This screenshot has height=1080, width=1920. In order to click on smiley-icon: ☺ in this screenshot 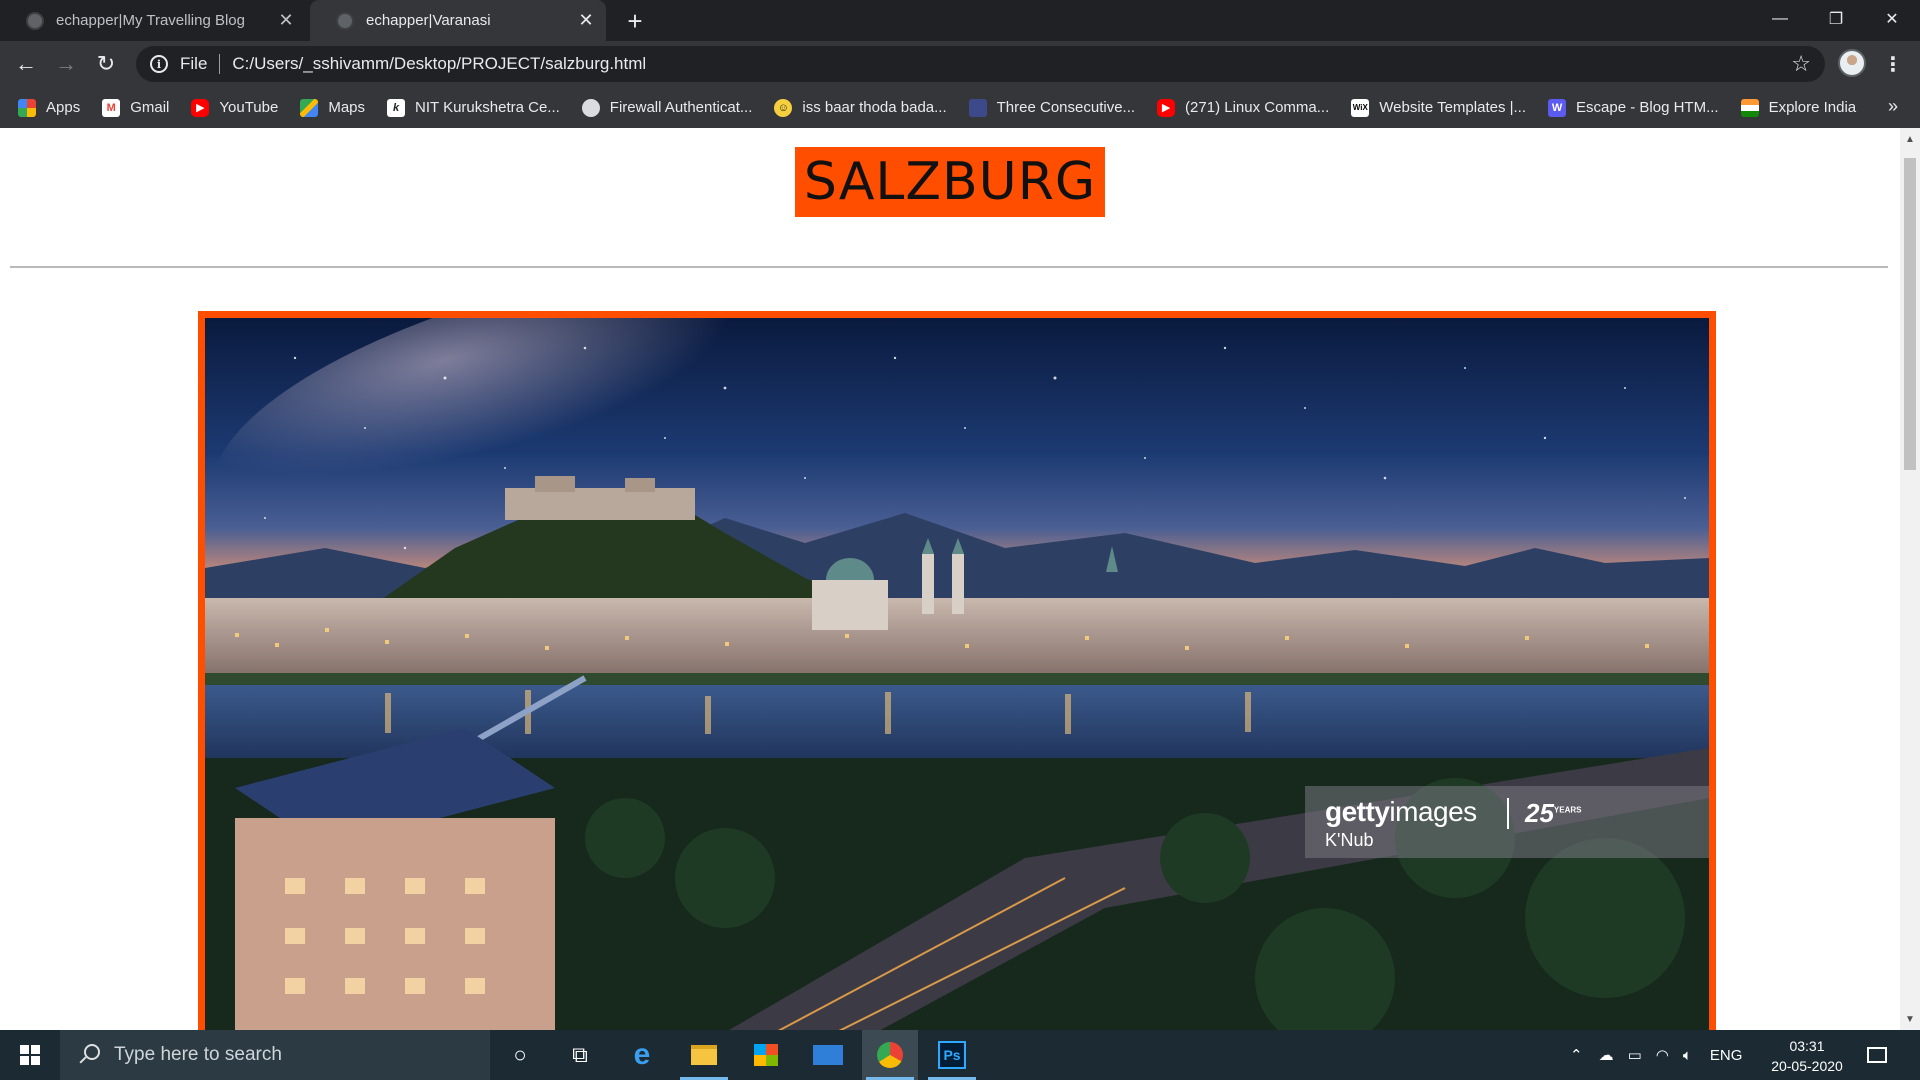, I will do `click(783, 107)`.